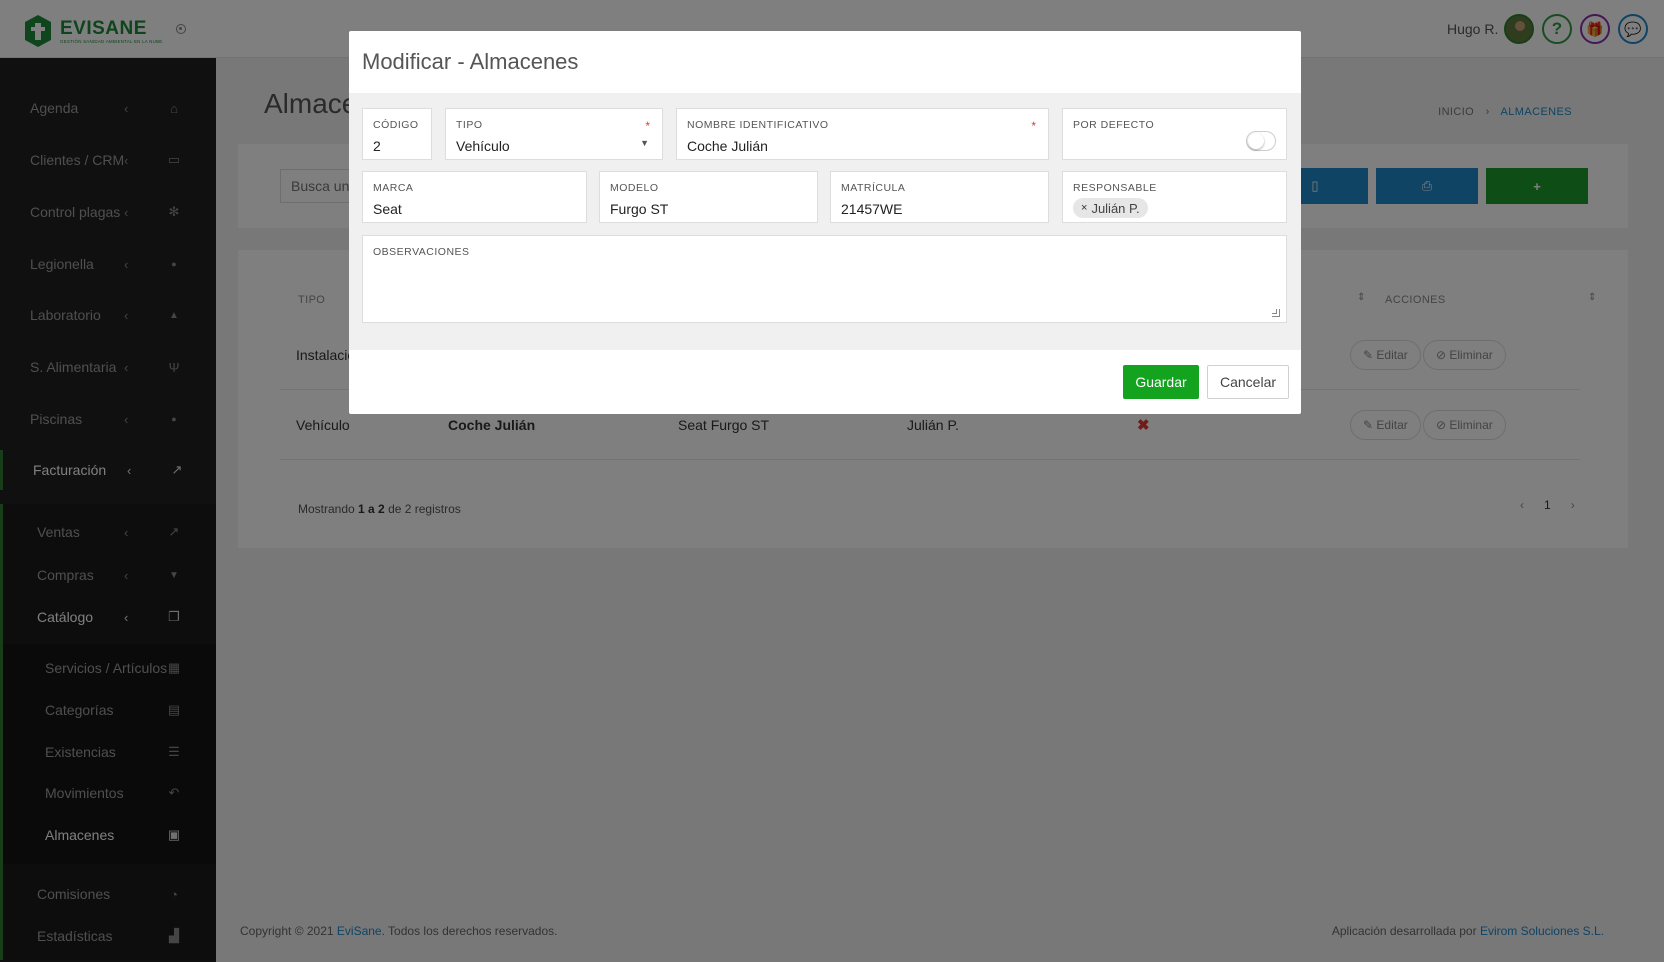  I want to click on modelo-value: Furgo ST, so click(639, 209).